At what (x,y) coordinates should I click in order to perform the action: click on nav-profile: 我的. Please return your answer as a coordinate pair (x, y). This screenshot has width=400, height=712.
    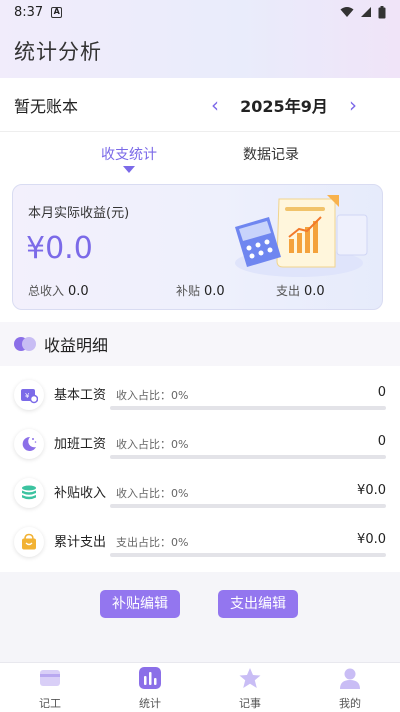
    Looking at the image, I should click on (350, 689).